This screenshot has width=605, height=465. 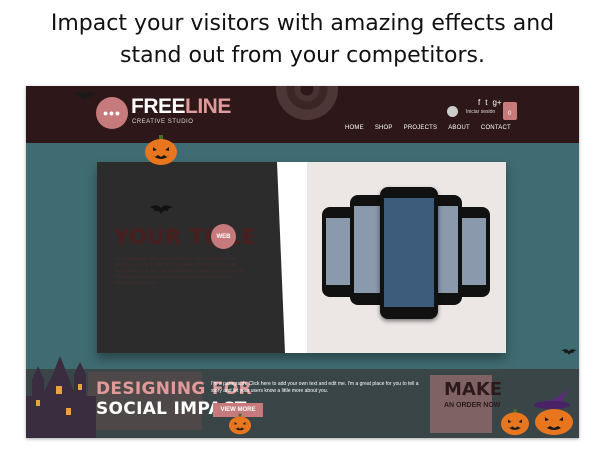 What do you see at coordinates (421, 128) in the screenshot?
I see `menu-item-projects: PROJECTS` at bounding box center [421, 128].